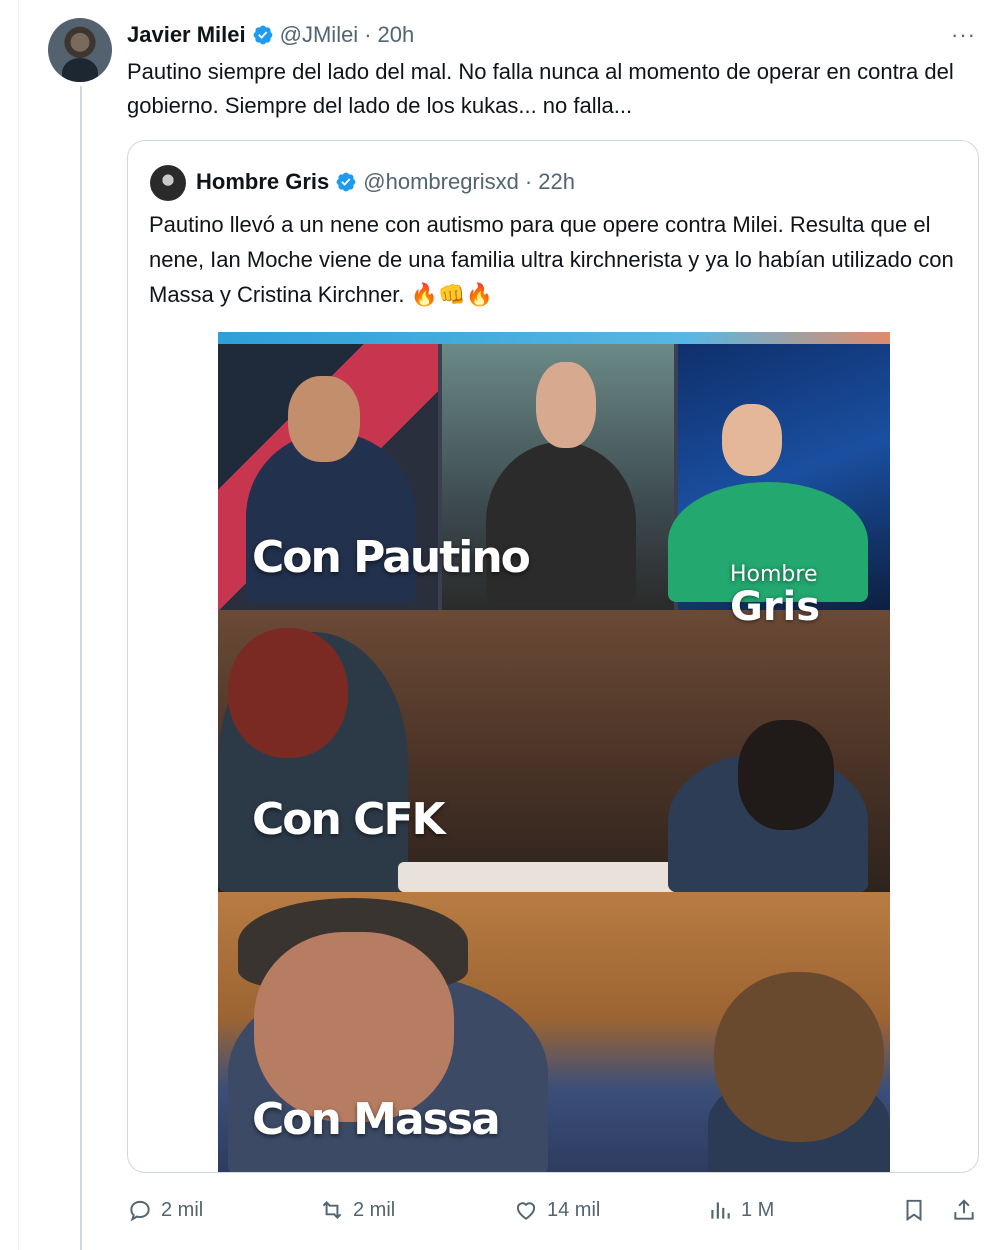  I want to click on analytics-icon, so click(720, 1210).